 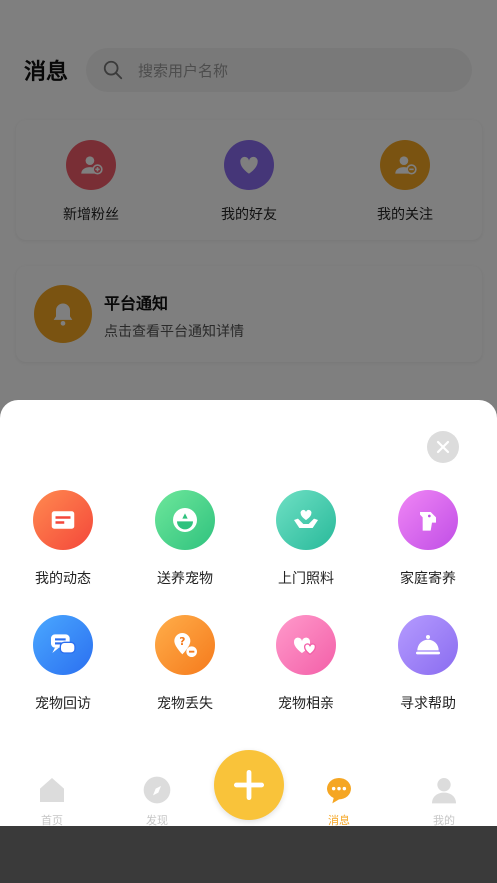 What do you see at coordinates (339, 791) in the screenshot?
I see `message-icon` at bounding box center [339, 791].